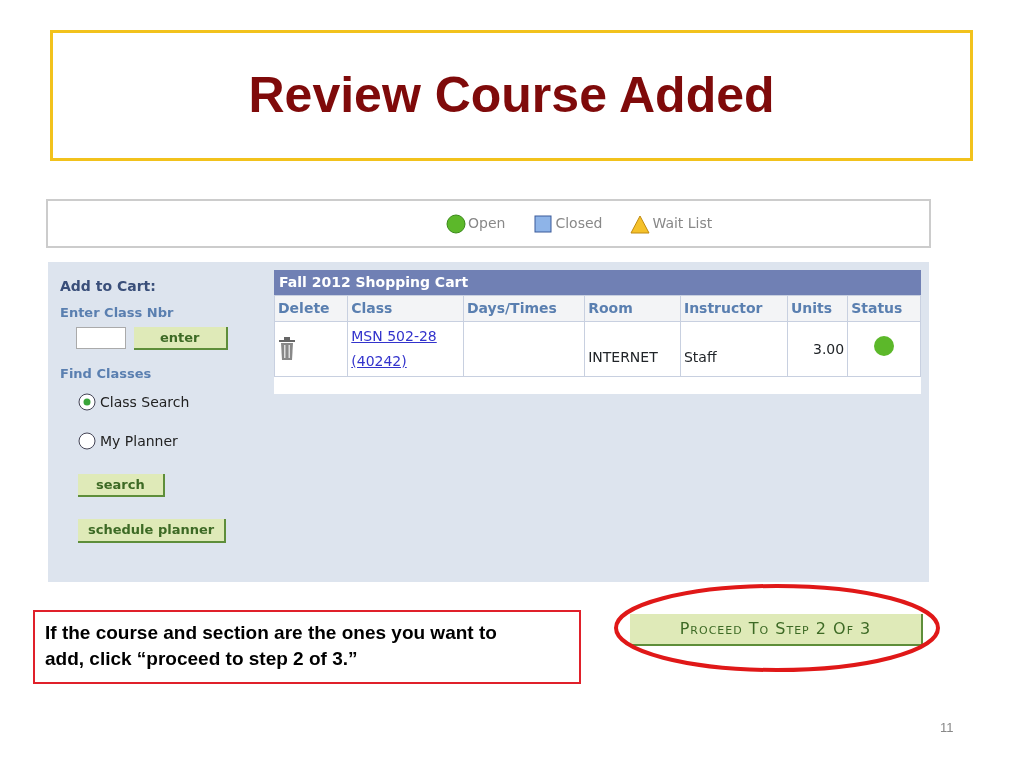  Describe the element at coordinates (700, 356) in the screenshot. I see `table-cell: Staff` at that location.